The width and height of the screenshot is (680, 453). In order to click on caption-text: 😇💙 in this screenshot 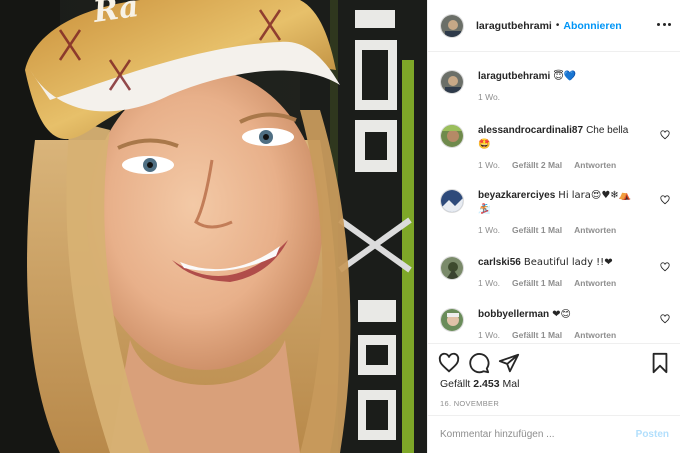, I will do `click(565, 76)`.